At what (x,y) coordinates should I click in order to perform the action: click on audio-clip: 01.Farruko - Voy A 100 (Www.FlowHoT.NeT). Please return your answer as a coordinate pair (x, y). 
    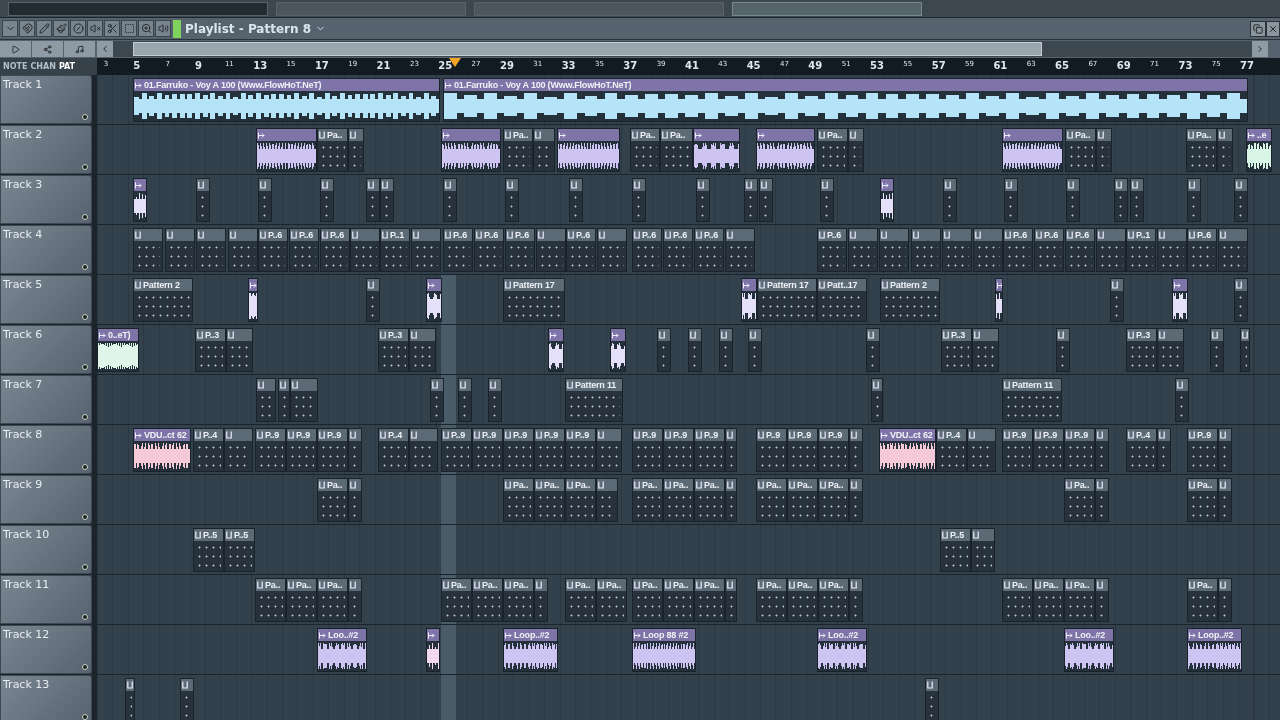
    Looking at the image, I should click on (286, 100).